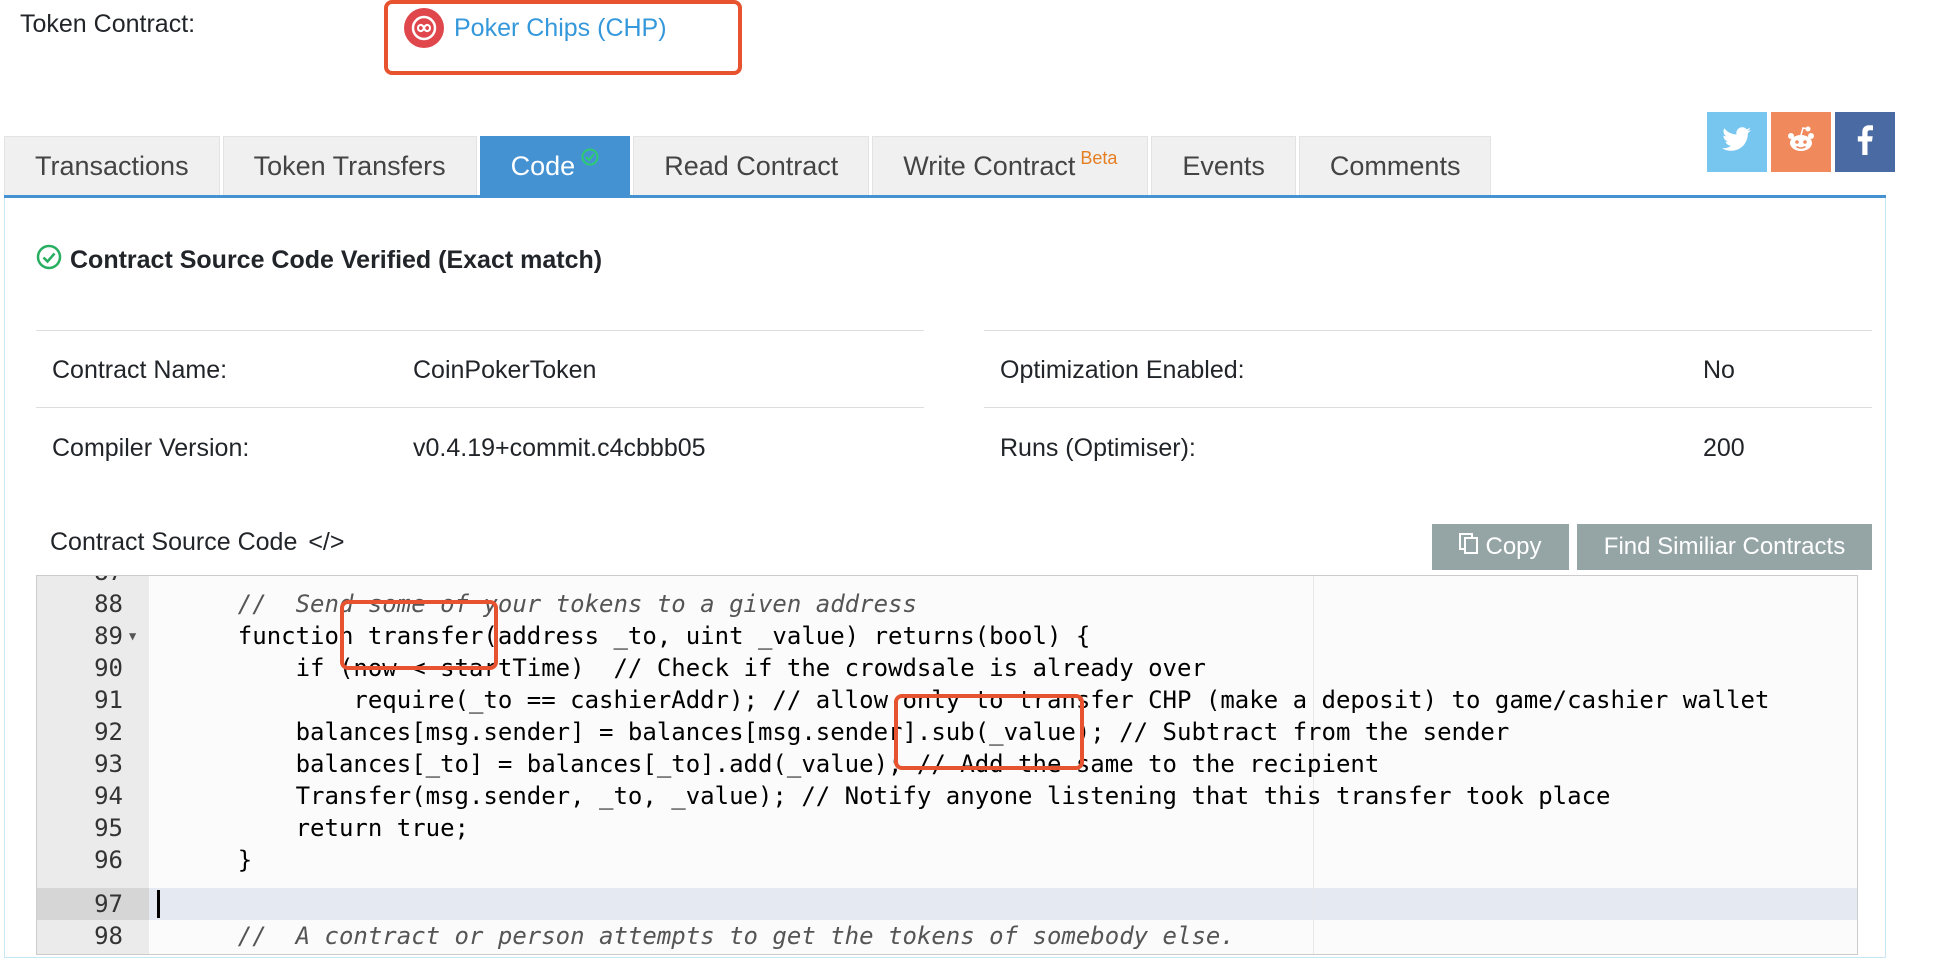 The width and height of the screenshot is (1938, 958). I want to click on token-contract-label: Token Contract:, so click(108, 24).